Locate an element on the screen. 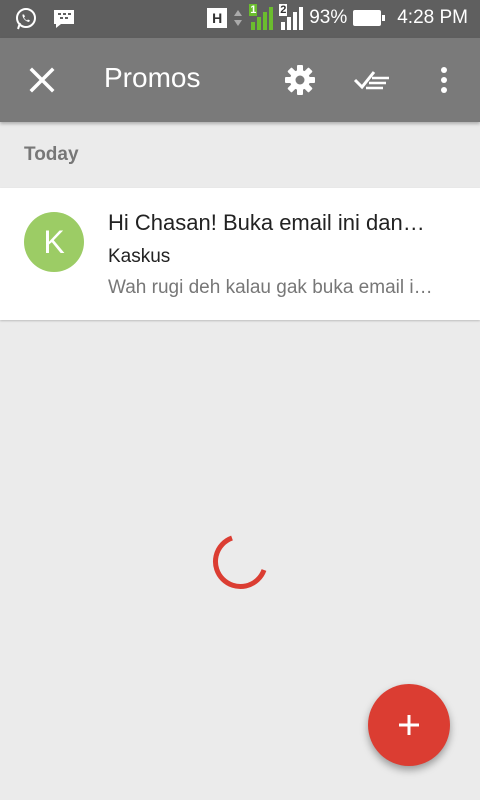  data-arrows-icon is located at coordinates (238, 18).